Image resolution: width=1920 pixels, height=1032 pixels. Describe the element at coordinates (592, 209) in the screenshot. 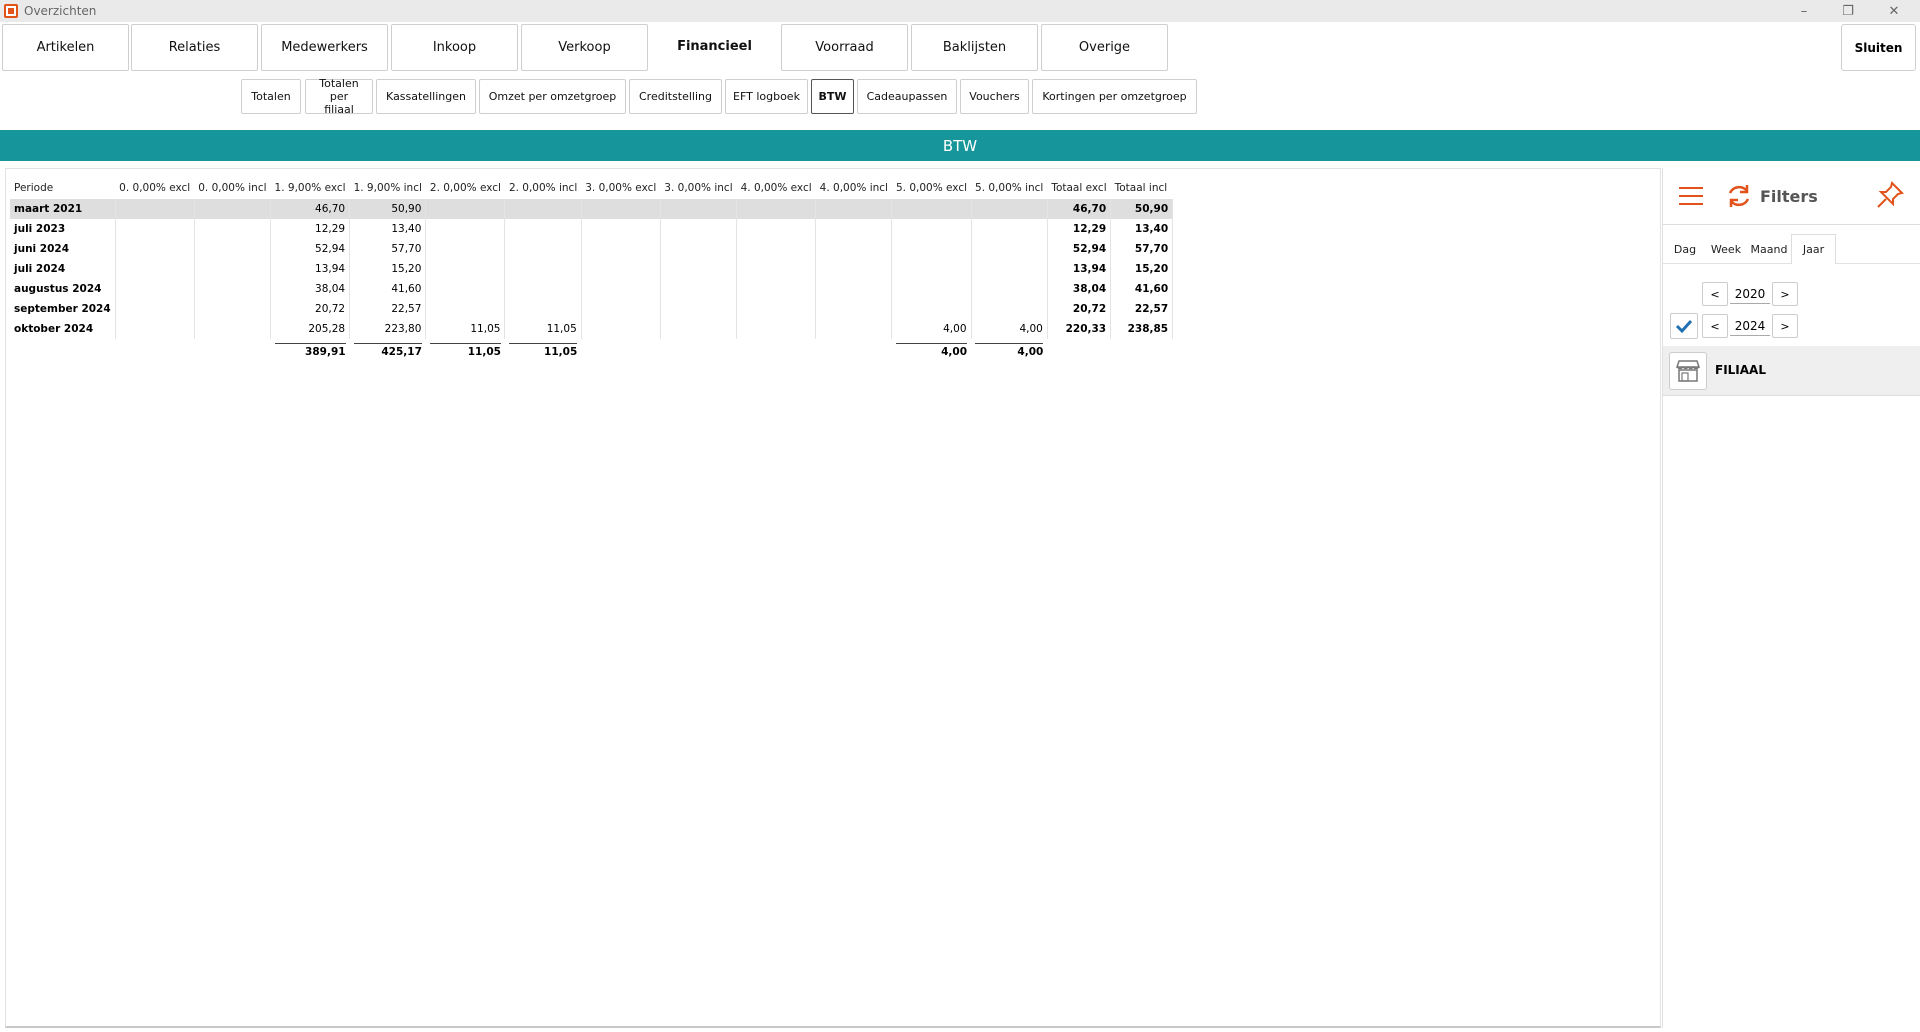

I see `table-row: maart 2021 46,70 50,90 46,70 50,90` at that location.